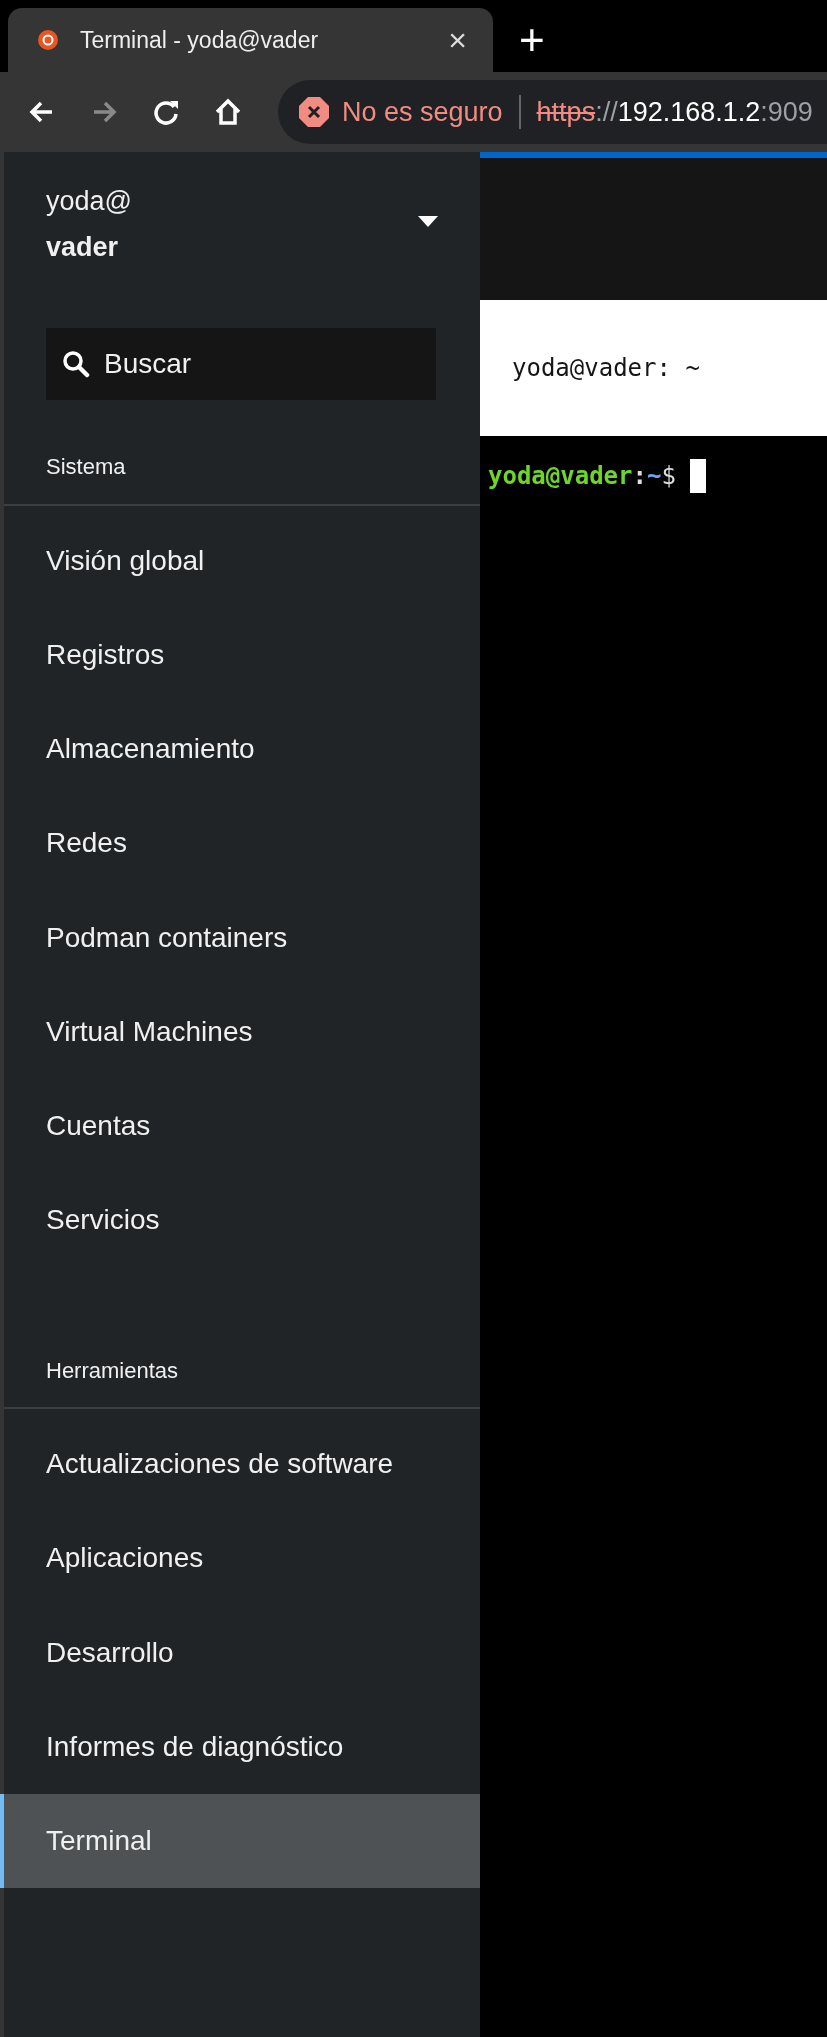  Describe the element at coordinates (314, 112) in the screenshot. I see `warning-icon` at that location.